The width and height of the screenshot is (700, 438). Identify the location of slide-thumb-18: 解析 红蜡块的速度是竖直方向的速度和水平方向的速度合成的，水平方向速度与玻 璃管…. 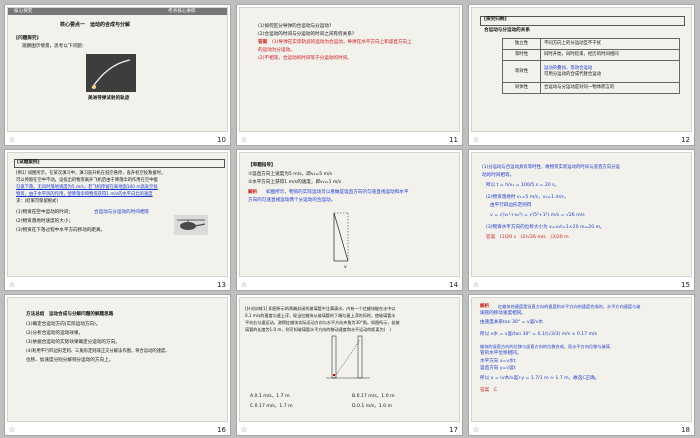
(581, 365).